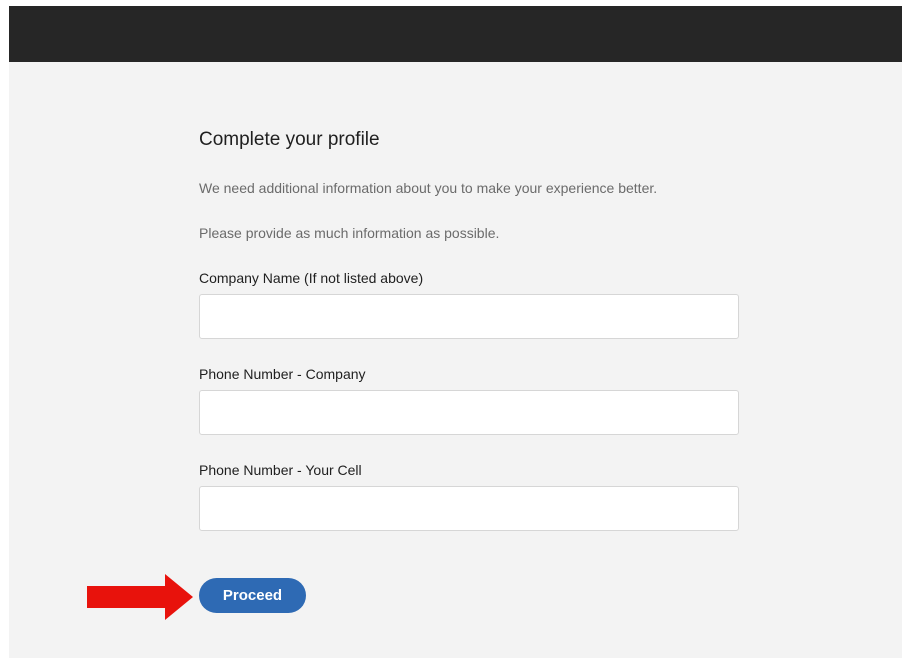 Image resolution: width=902 pixels, height=658 pixels. What do you see at coordinates (469, 412) in the screenshot?
I see `company-phone-input` at bounding box center [469, 412].